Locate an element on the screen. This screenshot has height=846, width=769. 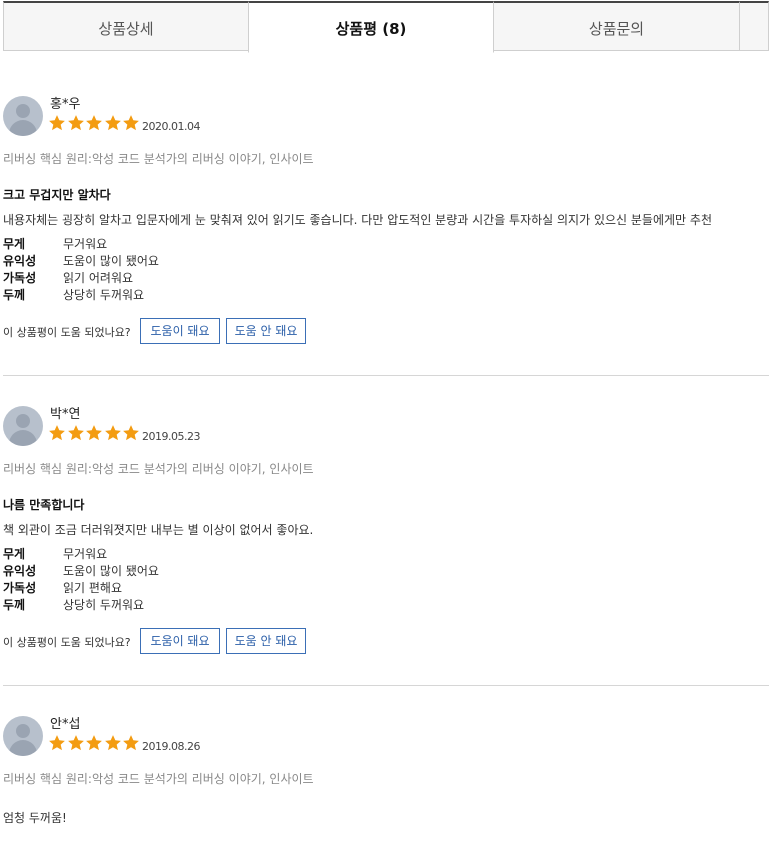
reviewer-name: 박*연 is located at coordinates (65, 414).